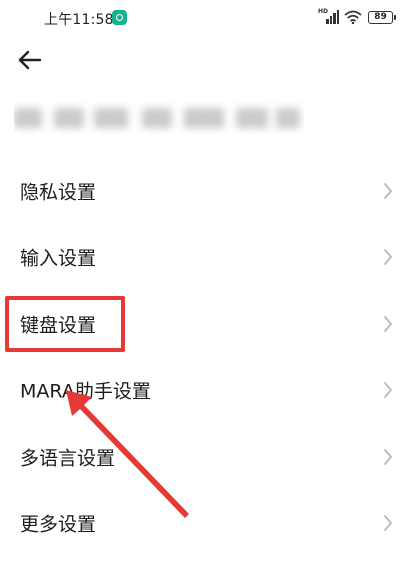 The image size is (413, 561). Describe the element at coordinates (353, 17) in the screenshot. I see `wifi-icon` at that location.